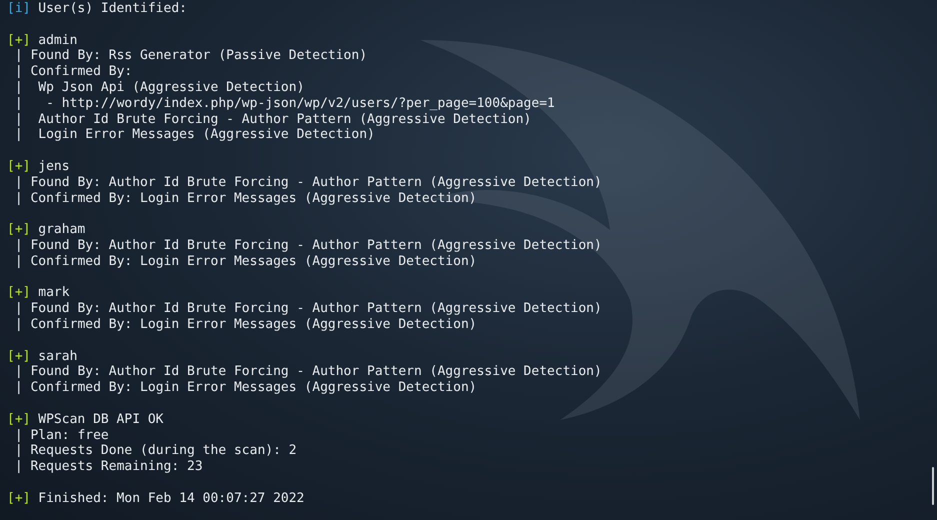 Image resolution: width=937 pixels, height=520 pixels. What do you see at coordinates (54, 293) in the screenshot?
I see `output-line: mark` at bounding box center [54, 293].